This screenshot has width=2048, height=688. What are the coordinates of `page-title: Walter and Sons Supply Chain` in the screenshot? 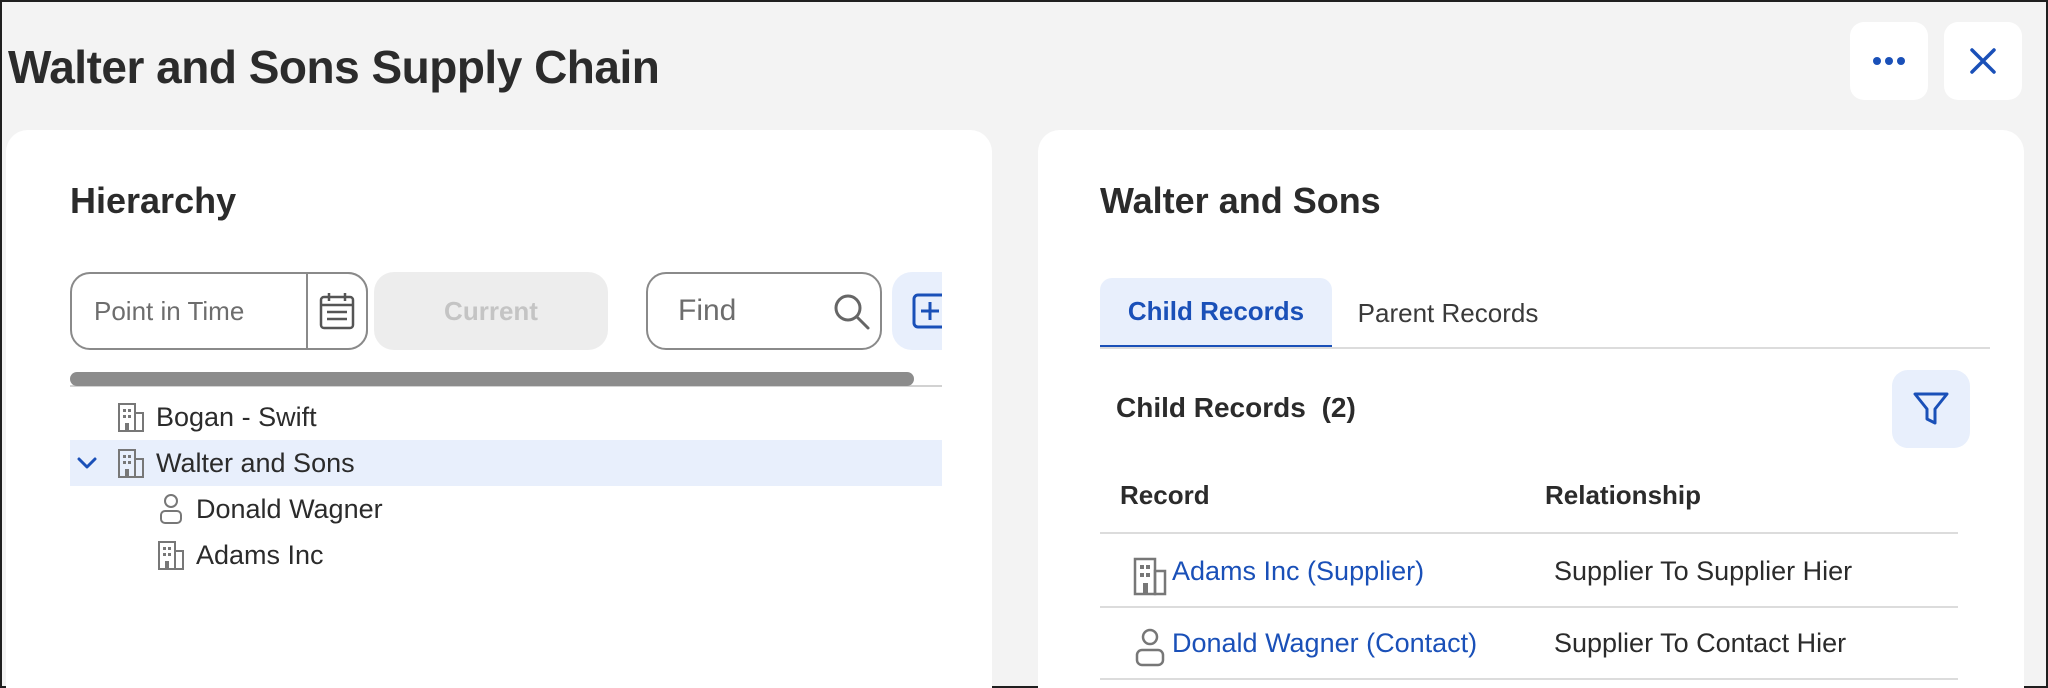 It's located at (334, 67).